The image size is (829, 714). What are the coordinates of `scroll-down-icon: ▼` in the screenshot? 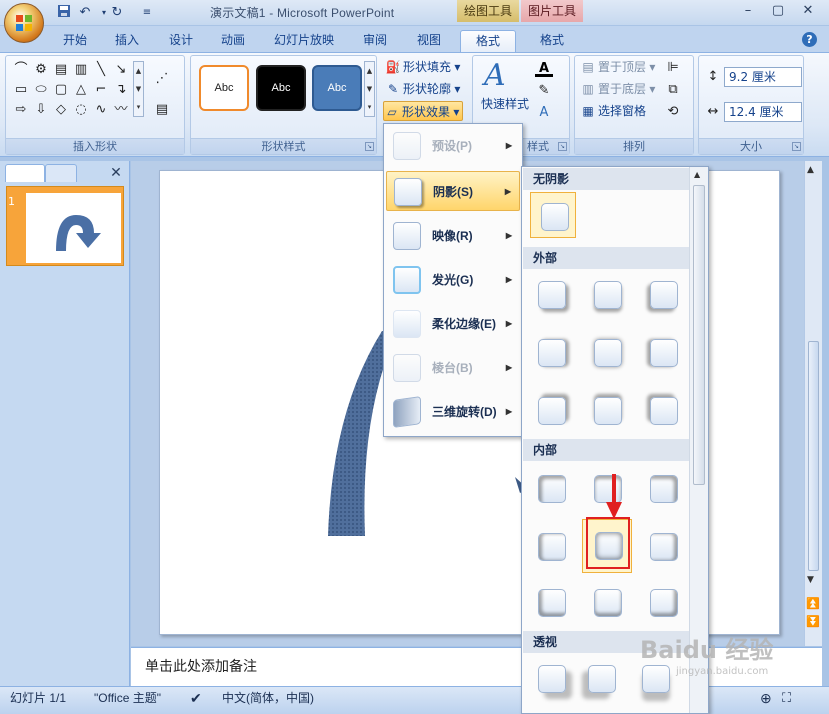 It's located at (810, 580).